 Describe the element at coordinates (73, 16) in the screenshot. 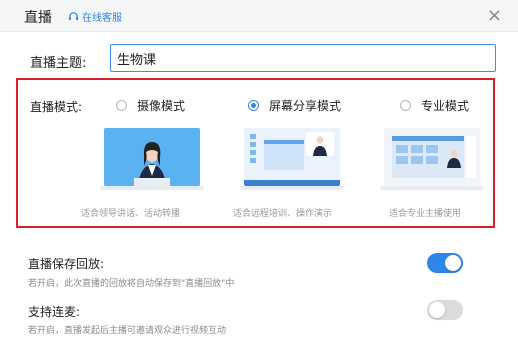

I see `headset-icon` at that location.